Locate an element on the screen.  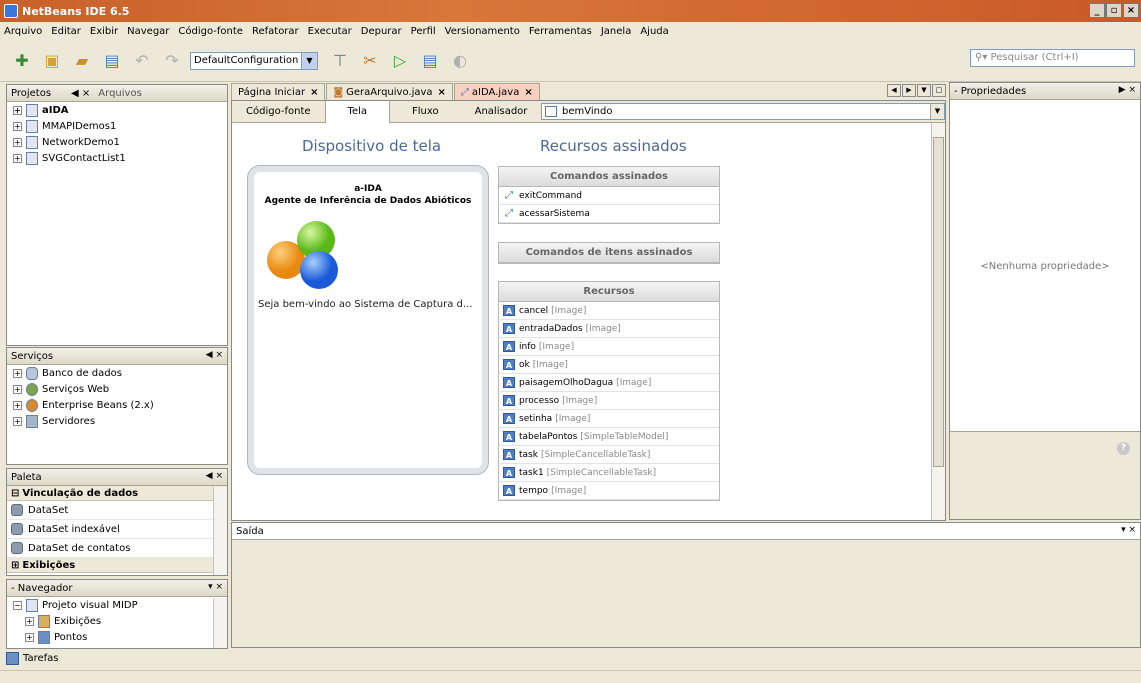
menu-exibir: Exibir is located at coordinates (104, 31).